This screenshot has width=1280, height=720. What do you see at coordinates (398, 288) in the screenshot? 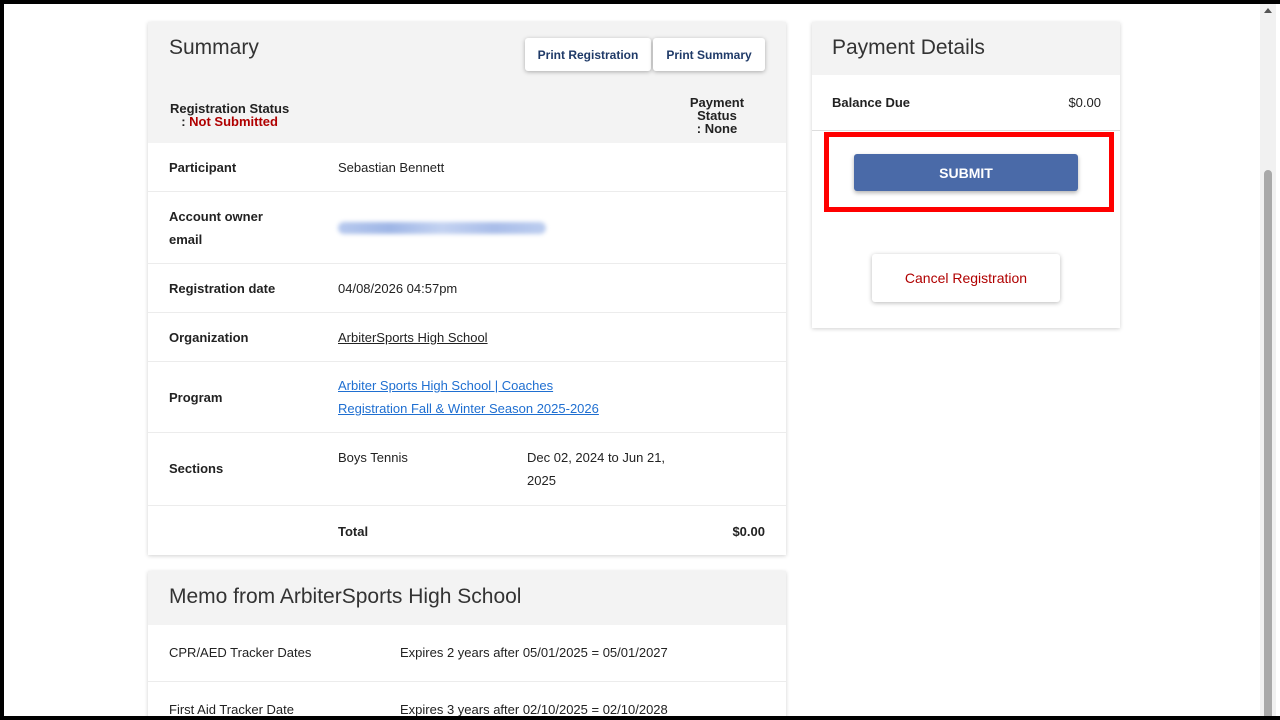
I see `registration-date-value: 04/08/2026 04:57pm` at bounding box center [398, 288].